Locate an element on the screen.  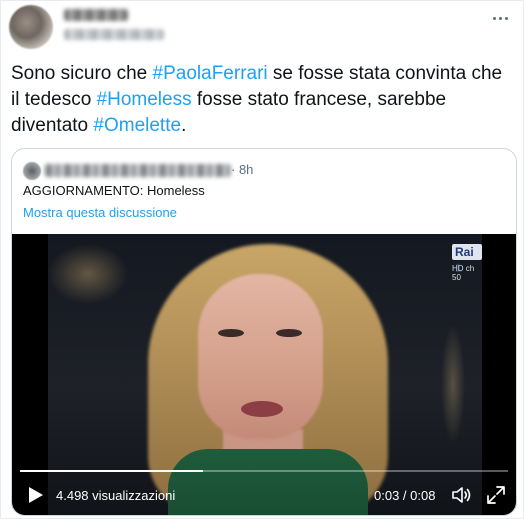
channel-logo: Rai 1 is located at coordinates (467, 259).